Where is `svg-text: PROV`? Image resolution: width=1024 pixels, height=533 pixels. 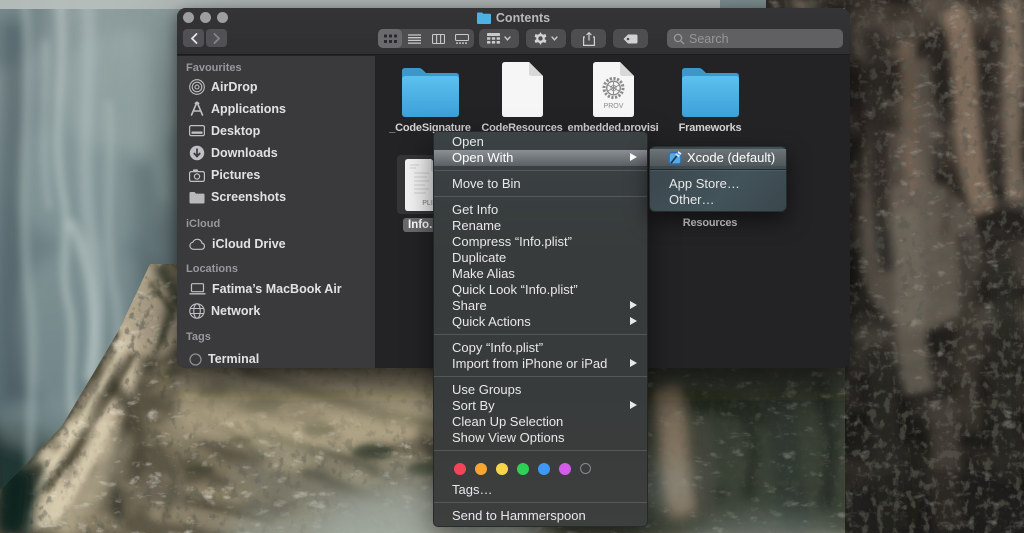
svg-text: PROV is located at coordinates (614, 106).